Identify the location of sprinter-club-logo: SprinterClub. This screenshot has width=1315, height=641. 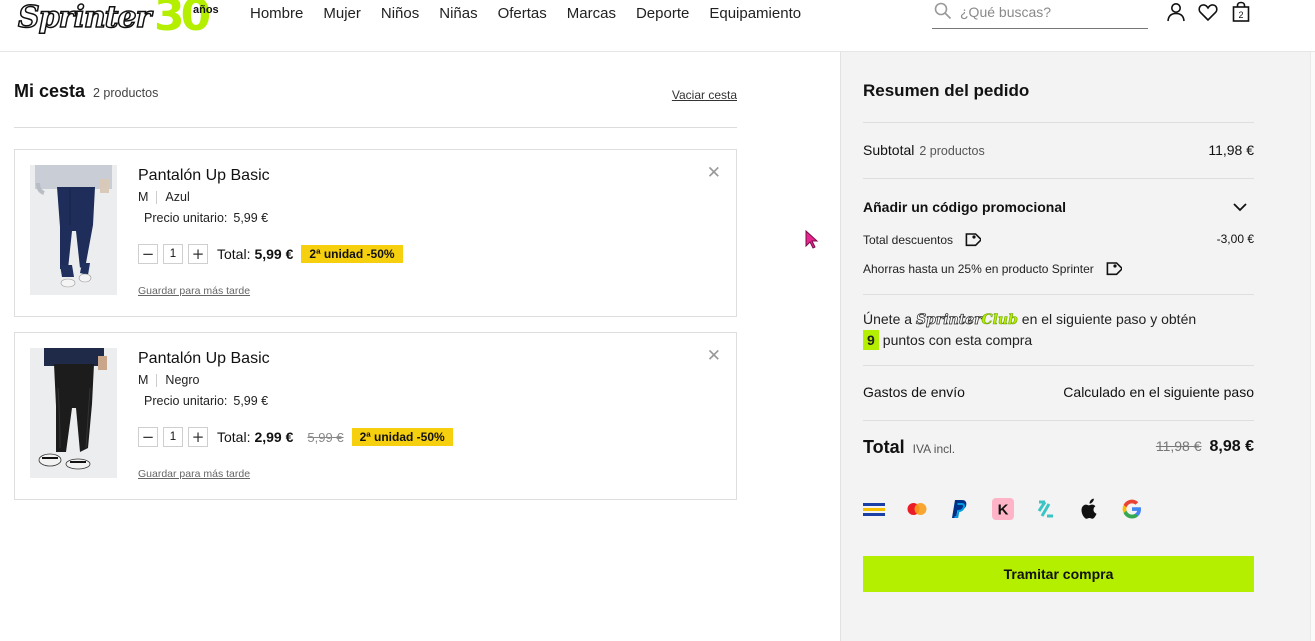
(967, 320).